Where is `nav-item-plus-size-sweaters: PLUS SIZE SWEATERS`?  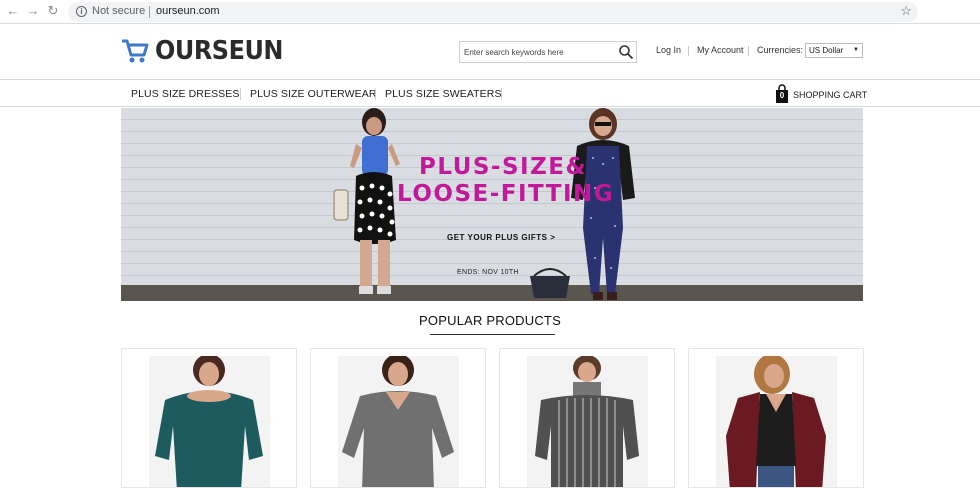 nav-item-plus-size-sweaters: PLUS SIZE SWEATERS is located at coordinates (443, 94).